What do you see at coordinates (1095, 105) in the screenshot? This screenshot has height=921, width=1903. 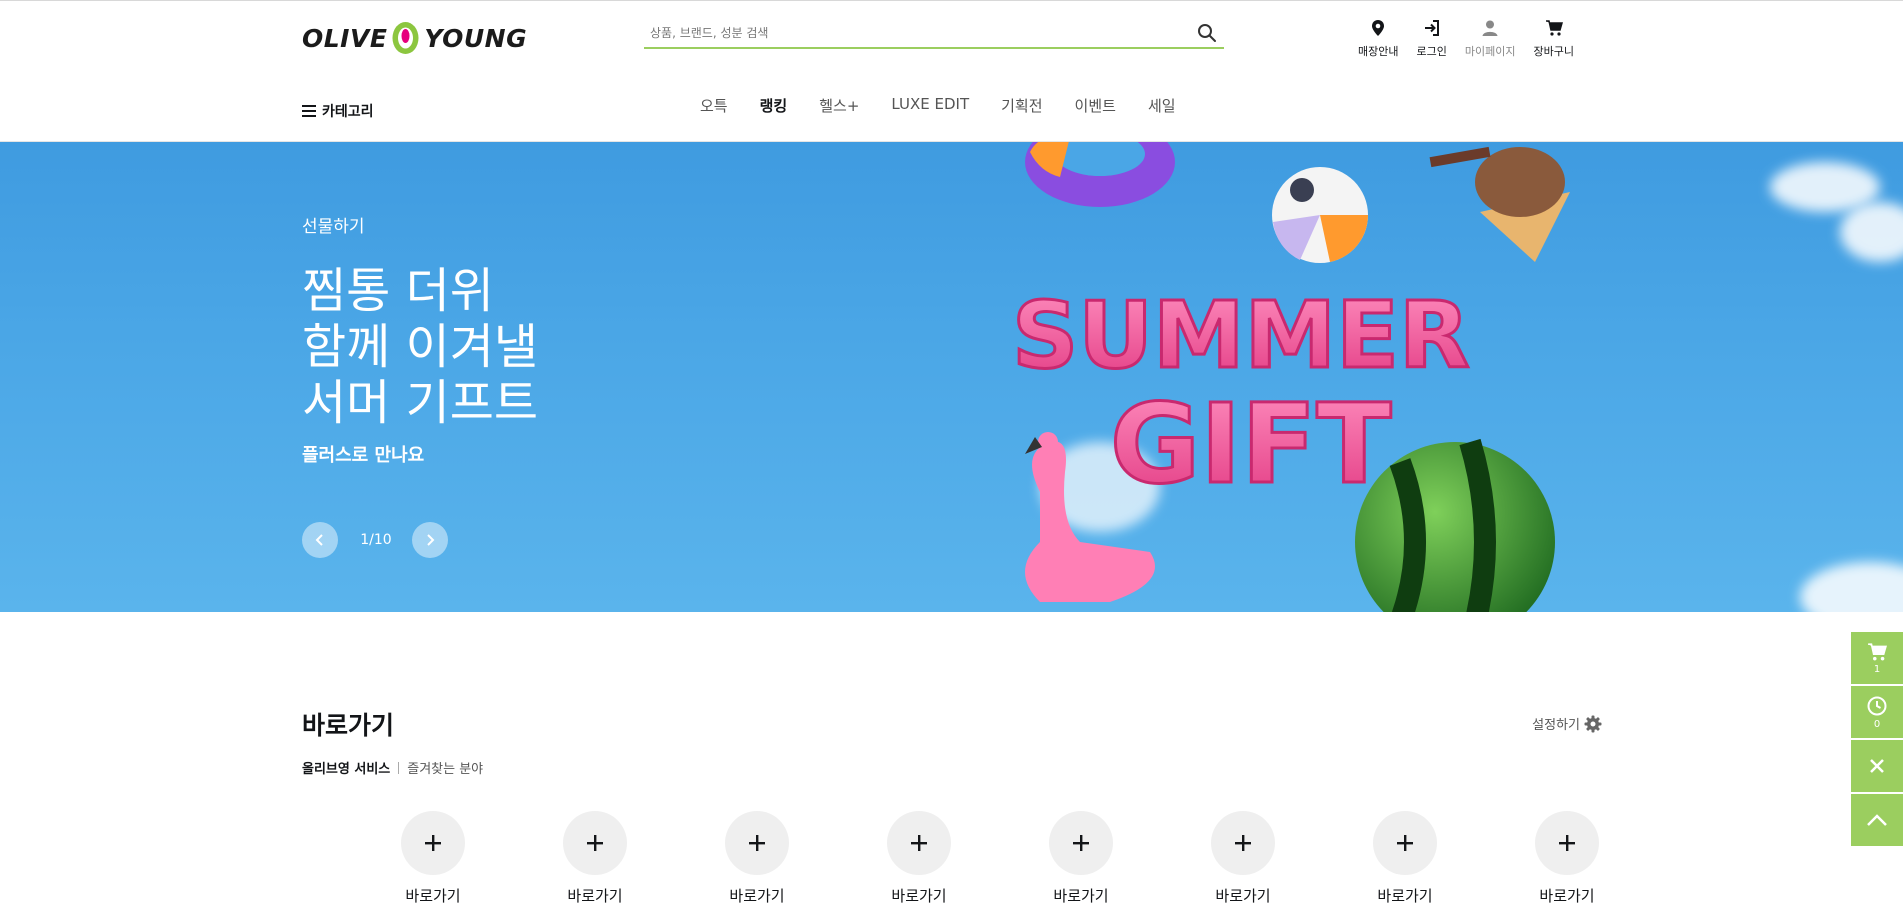 I see `nav-item-event: 이벤트` at bounding box center [1095, 105].